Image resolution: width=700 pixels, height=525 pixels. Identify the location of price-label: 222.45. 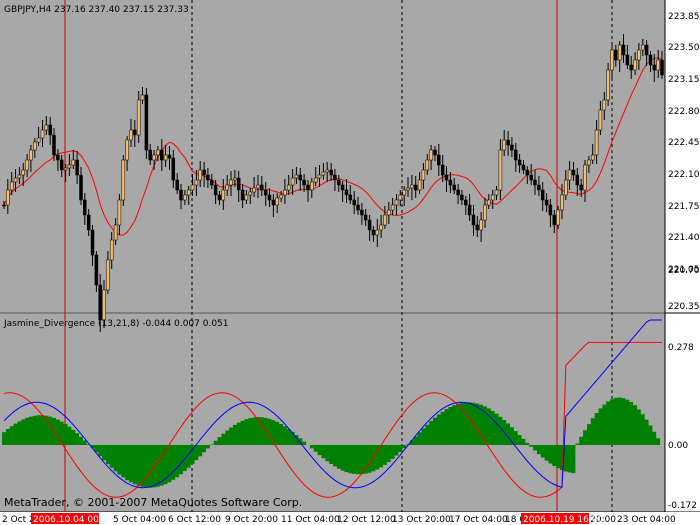
(684, 143).